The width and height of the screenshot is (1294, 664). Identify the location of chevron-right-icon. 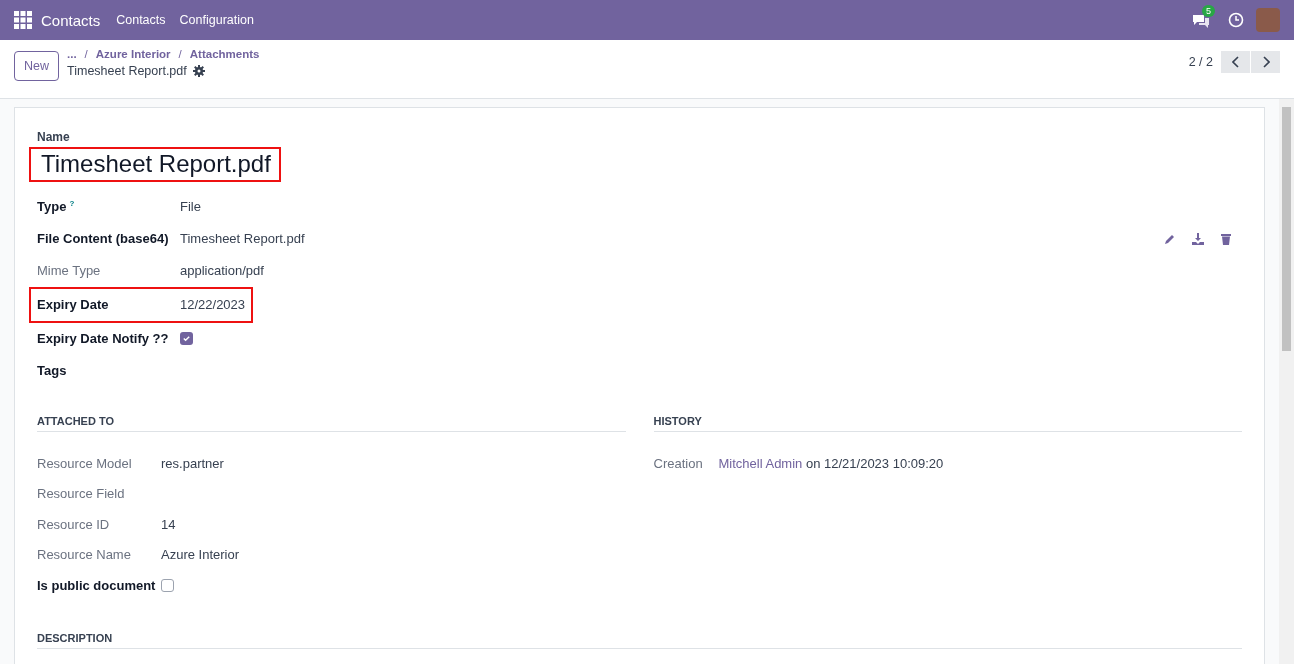
(1266, 62).